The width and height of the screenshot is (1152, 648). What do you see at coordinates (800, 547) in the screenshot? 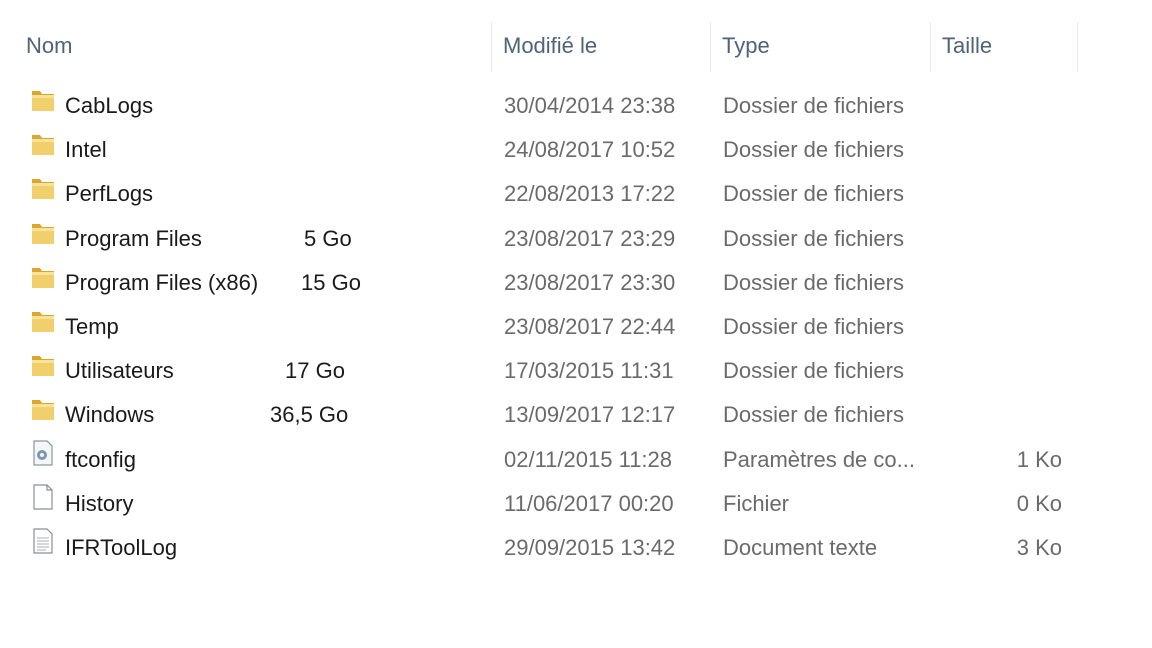
I see `file-type: Document texte` at bounding box center [800, 547].